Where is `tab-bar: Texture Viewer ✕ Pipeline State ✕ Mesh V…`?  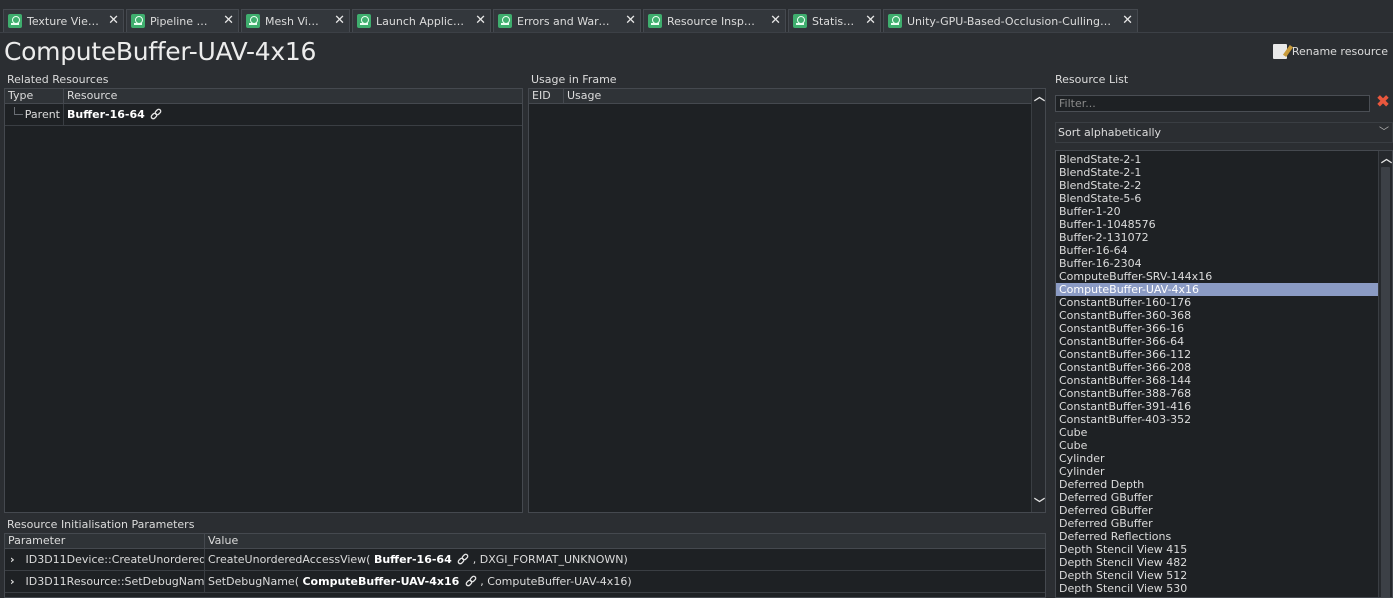
tab-bar: Texture Viewer ✕ Pipeline State ✕ Mesh V… is located at coordinates (696, 21).